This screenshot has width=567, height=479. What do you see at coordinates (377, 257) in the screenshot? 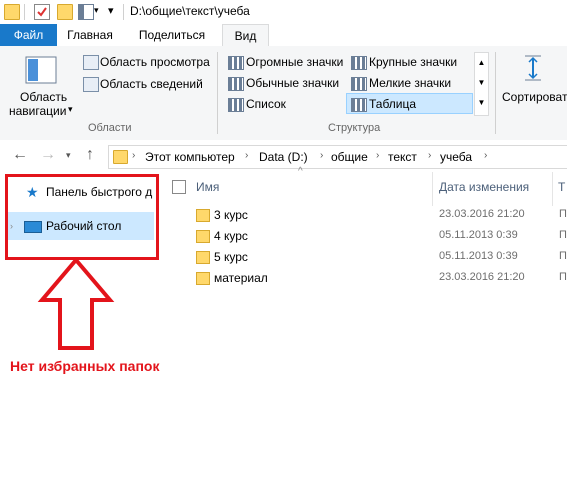
I see `table-row: 5 курс 05.11.2013 0:39 П` at bounding box center [377, 257].